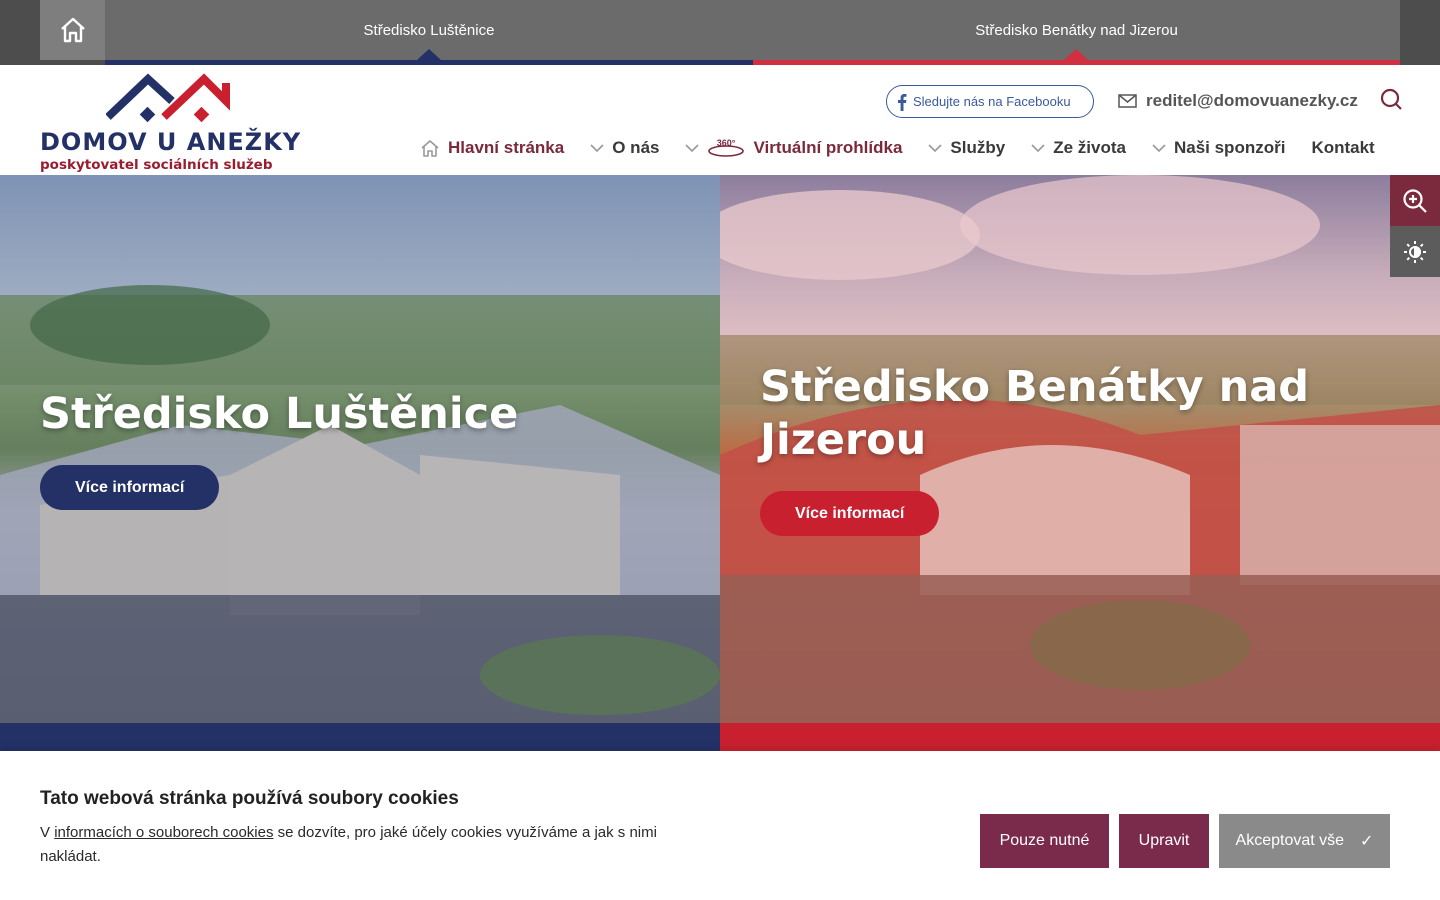 Image resolution: width=1440 pixels, height=900 pixels. What do you see at coordinates (1076, 54) in the screenshot?
I see `tab-indicator-red` at bounding box center [1076, 54].